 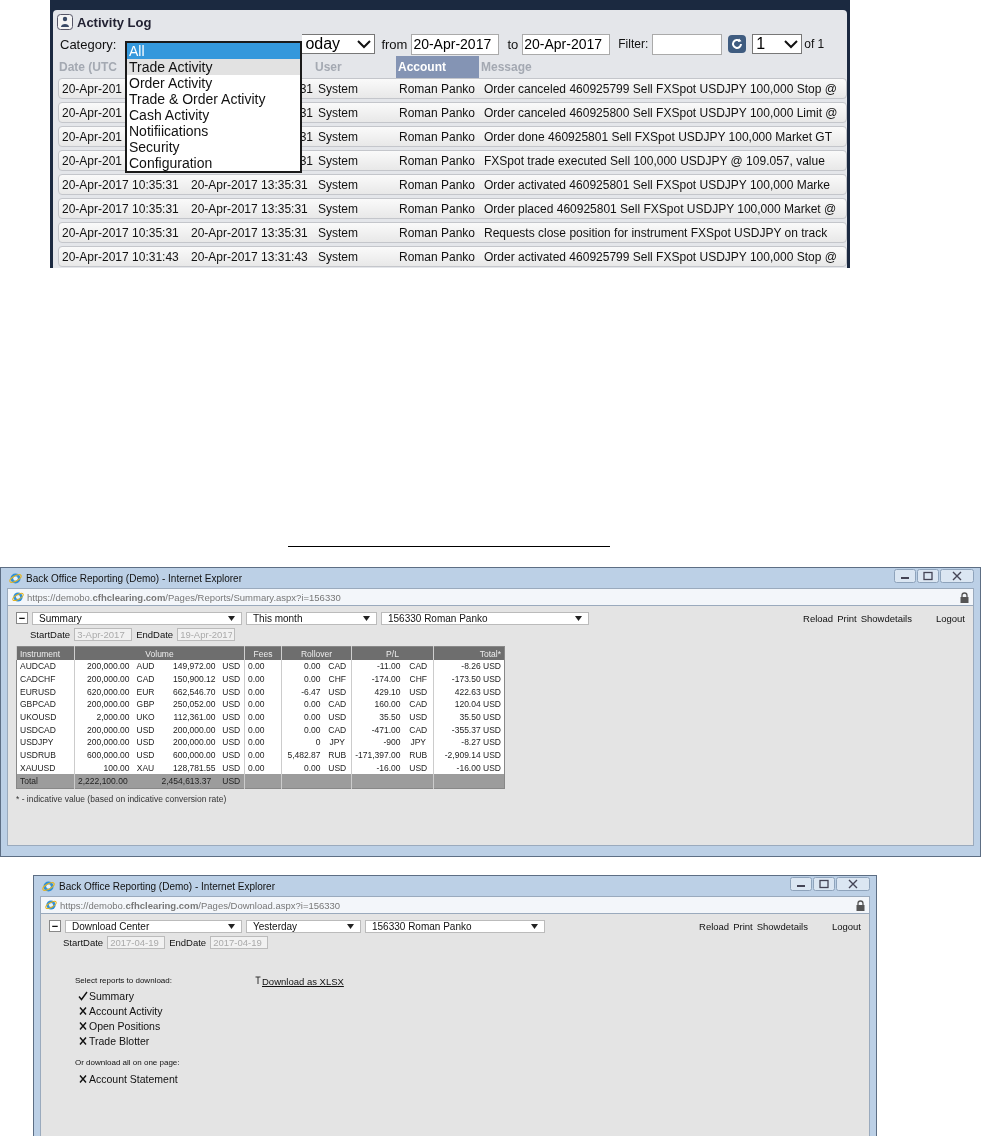 What do you see at coordinates (111, 995) in the screenshot?
I see `report-option: Summary` at bounding box center [111, 995].